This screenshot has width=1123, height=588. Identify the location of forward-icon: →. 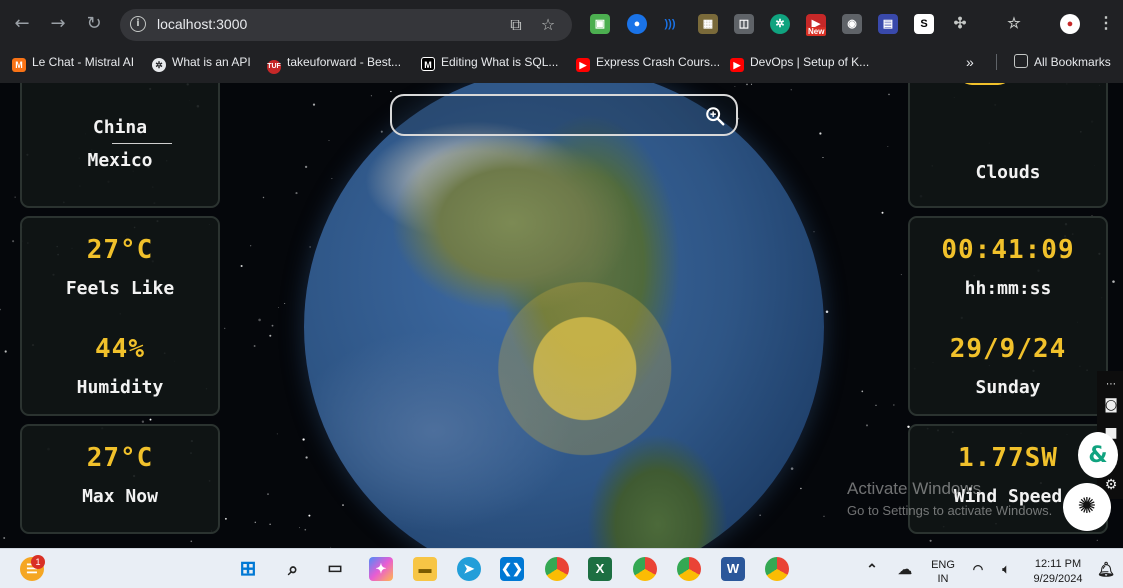
(58, 24).